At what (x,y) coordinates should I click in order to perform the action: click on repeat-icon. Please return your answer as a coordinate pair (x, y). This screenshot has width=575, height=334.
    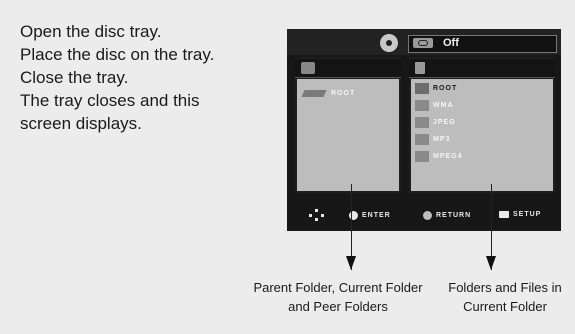
    Looking at the image, I should click on (423, 43).